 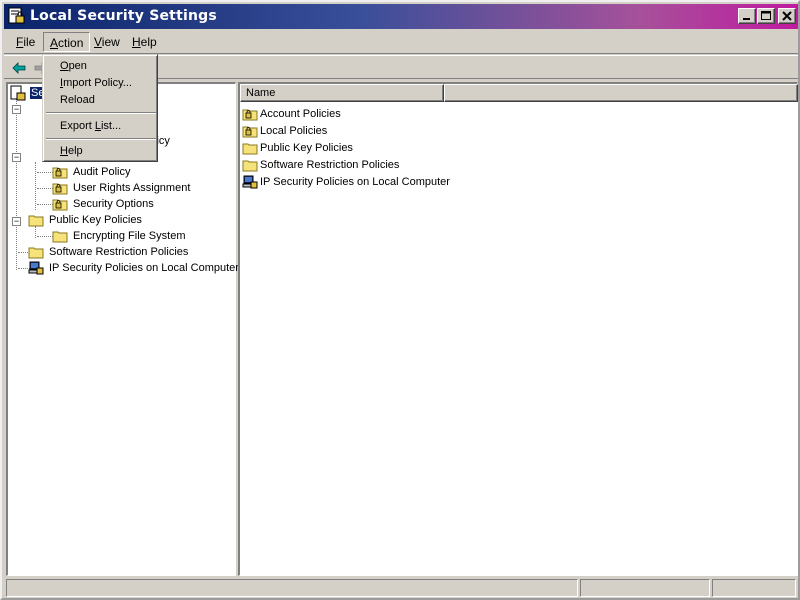 What do you see at coordinates (101, 66) in the screenshot?
I see `menu-item-open: Open` at bounding box center [101, 66].